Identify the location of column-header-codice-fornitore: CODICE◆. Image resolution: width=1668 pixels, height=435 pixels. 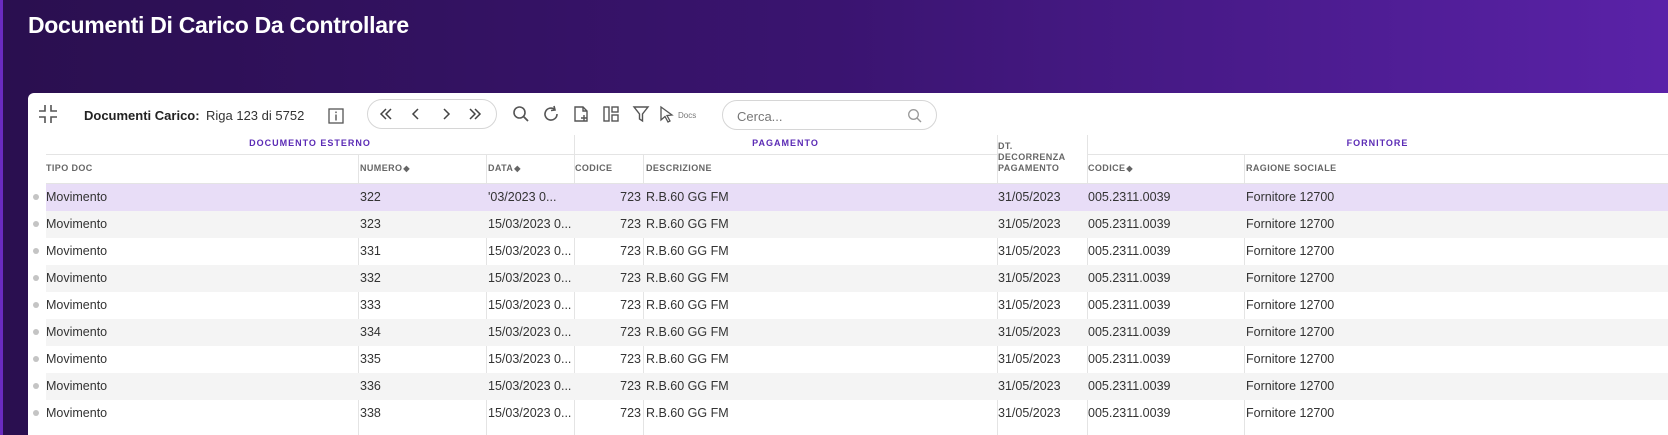
(1110, 168).